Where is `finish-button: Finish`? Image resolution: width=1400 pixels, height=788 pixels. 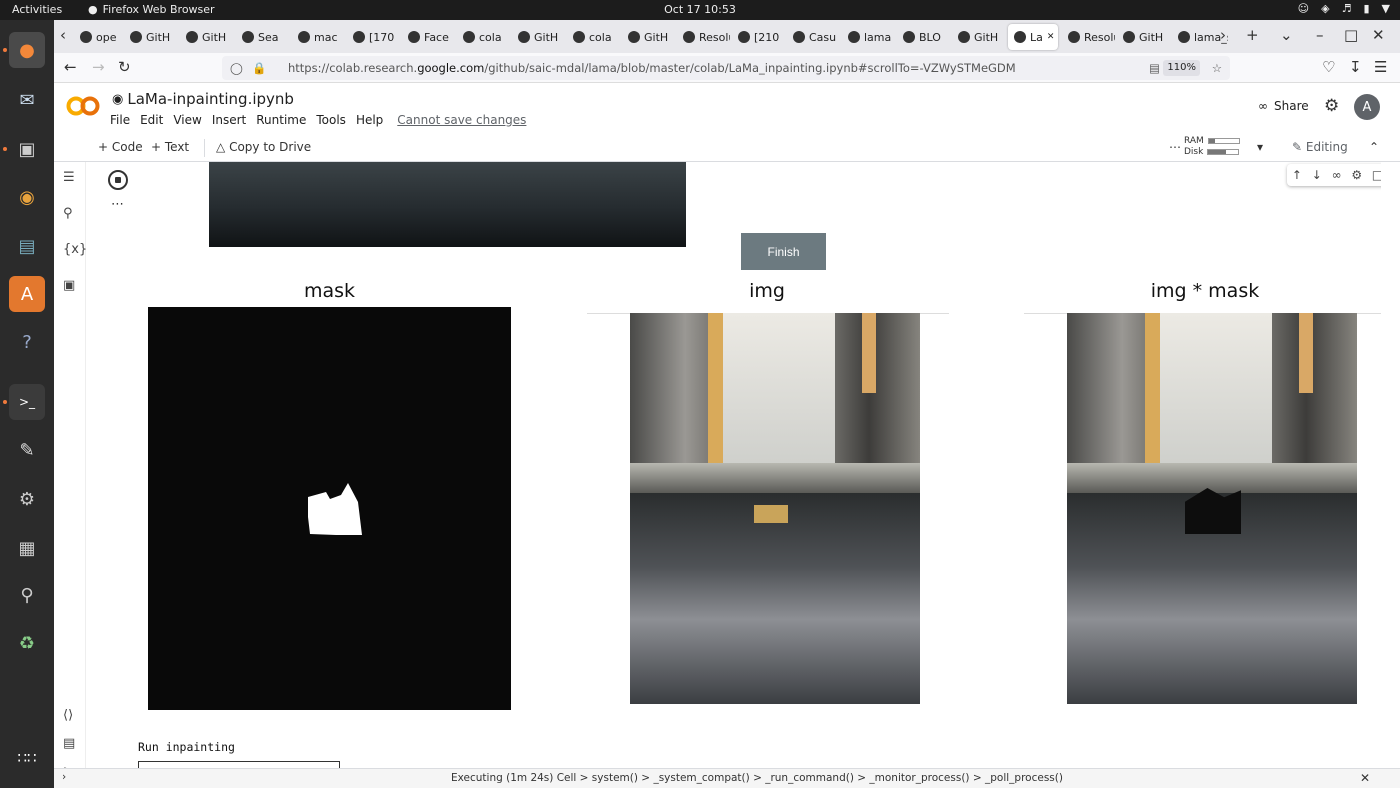
finish-button: Finish is located at coordinates (783, 251).